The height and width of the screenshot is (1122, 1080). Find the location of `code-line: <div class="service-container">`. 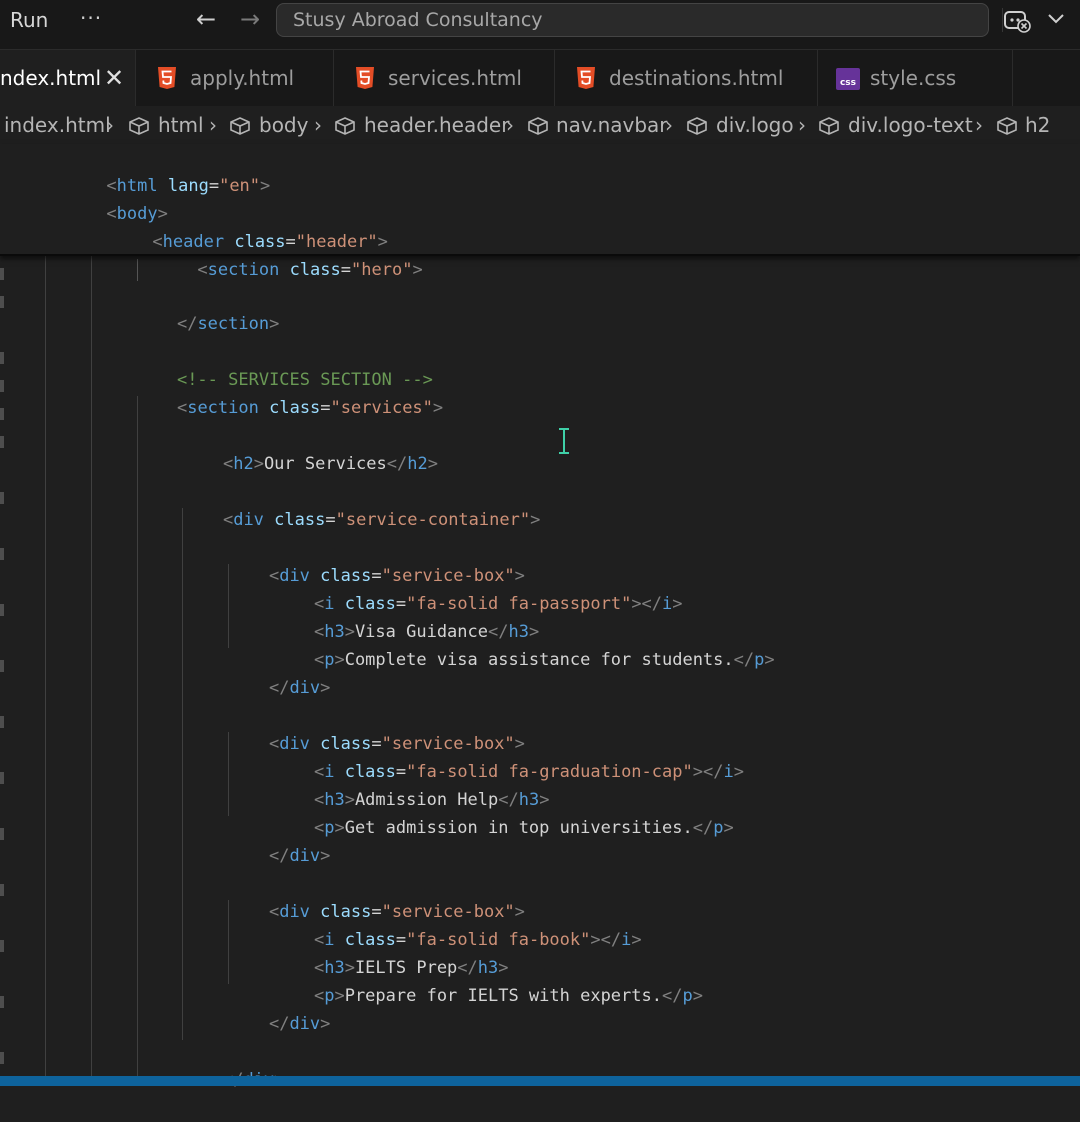

code-line: <div class="service-container"> is located at coordinates (381, 520).